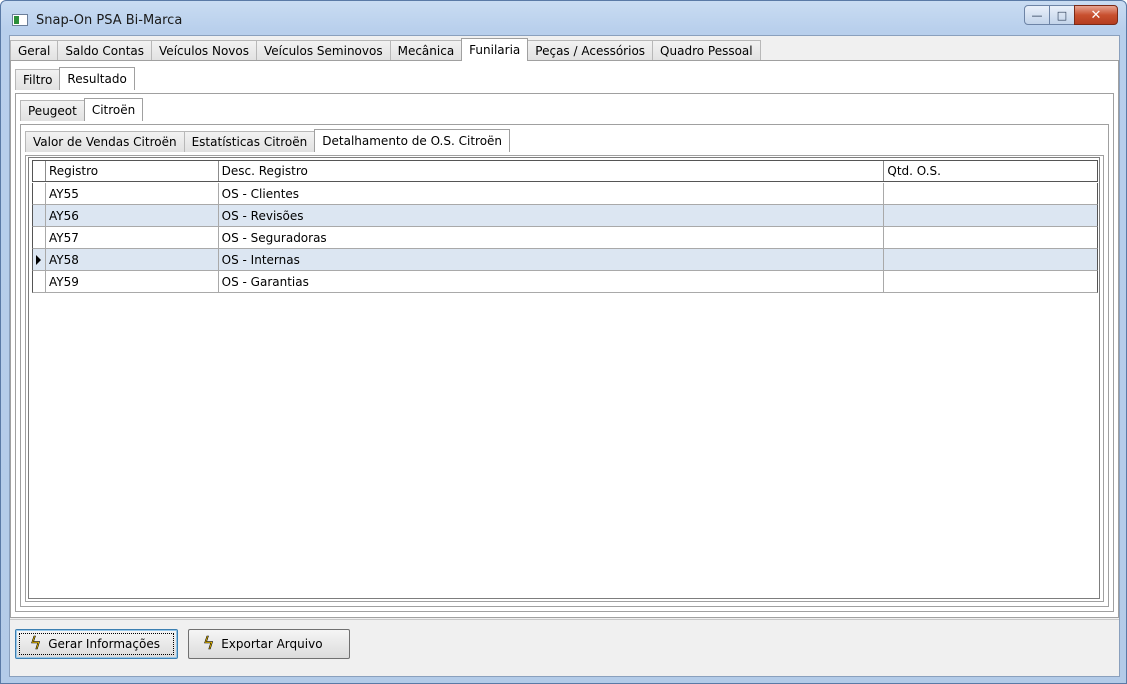 The image size is (1127, 684). I want to click on minimize-button: —, so click(1037, 15).